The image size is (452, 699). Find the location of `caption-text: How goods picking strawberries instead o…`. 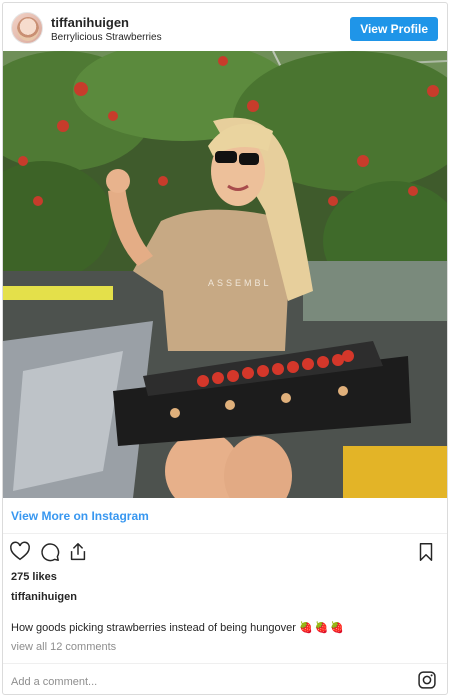

caption-text: How goods picking strawberries instead o… is located at coordinates (178, 627).